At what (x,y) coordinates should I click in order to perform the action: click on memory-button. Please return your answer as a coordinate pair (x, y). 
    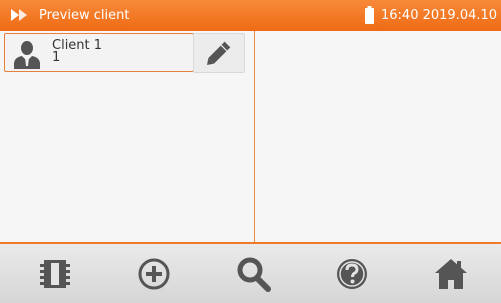
    Looking at the image, I should click on (55, 274).